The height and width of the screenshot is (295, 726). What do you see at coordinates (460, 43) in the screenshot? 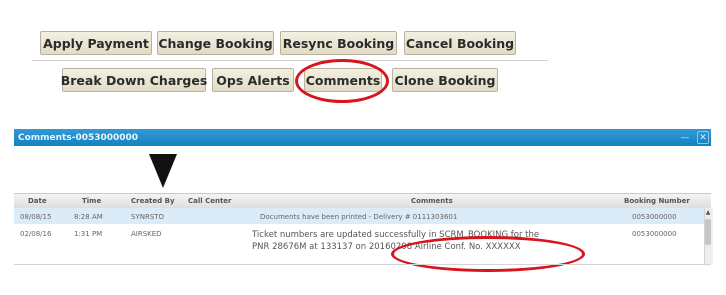
I see `cancel-booking-button: Cancel Booking` at bounding box center [460, 43].